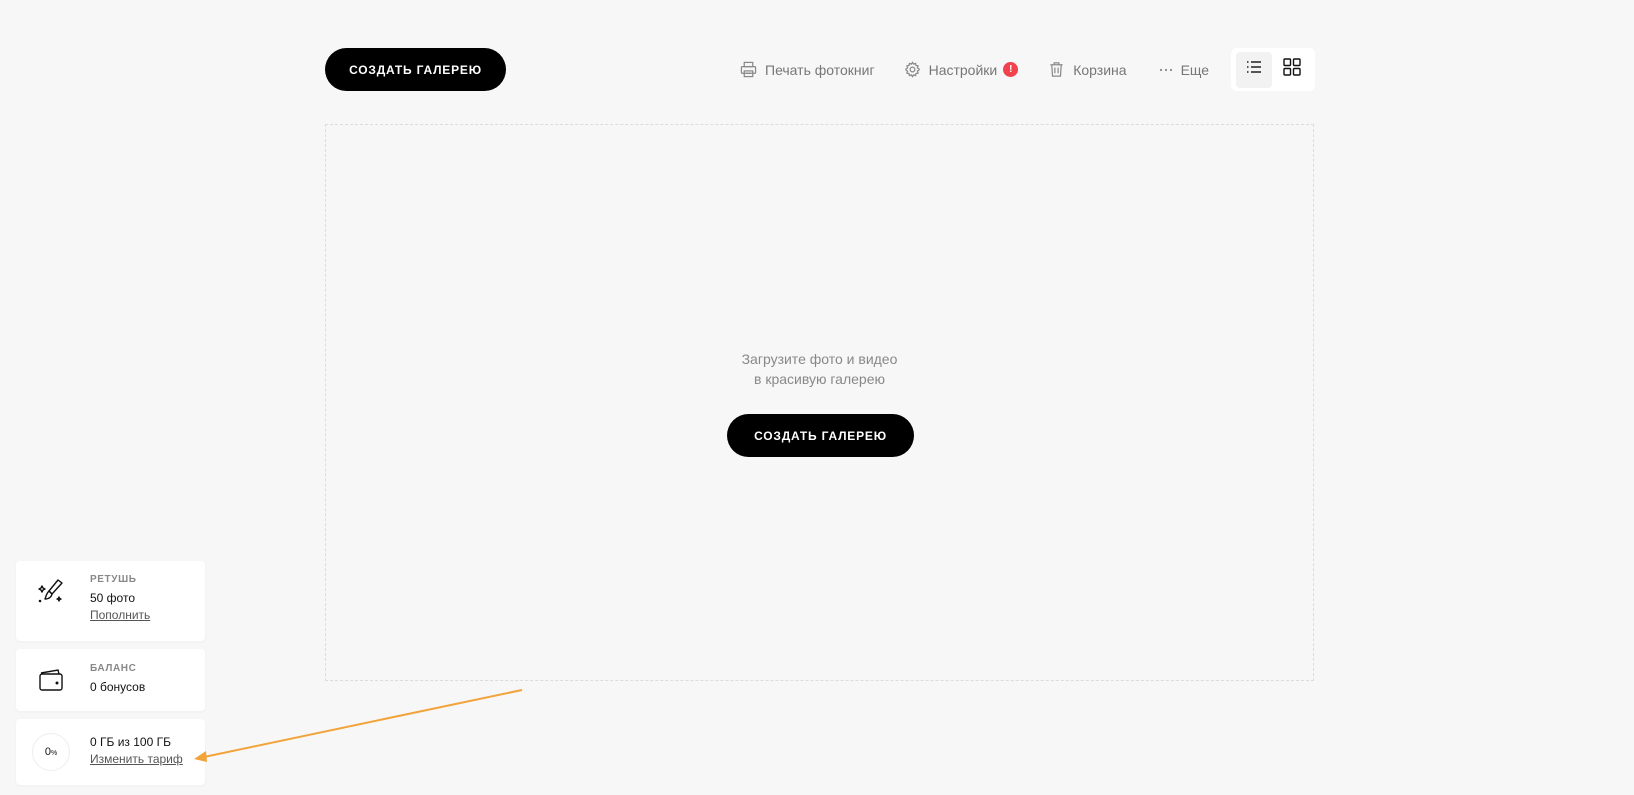 The image size is (1634, 795). I want to click on nav-print-photobooks: Печать фотокниг, so click(807, 69).